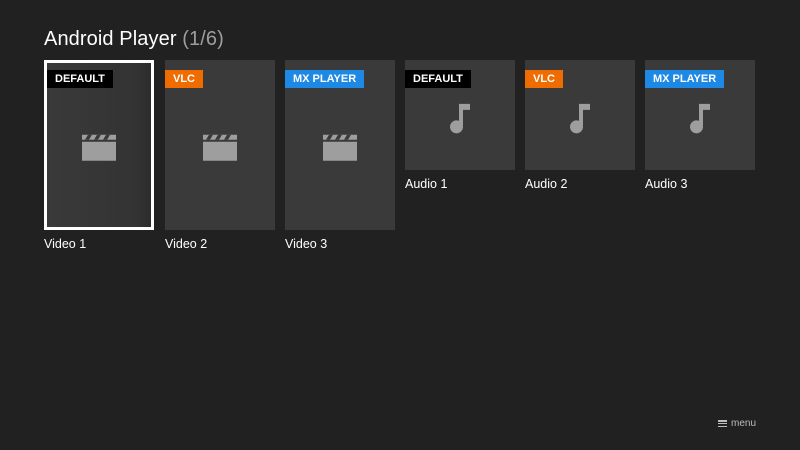  Describe the element at coordinates (546, 184) in the screenshot. I see `media-label: Audio 2` at that location.